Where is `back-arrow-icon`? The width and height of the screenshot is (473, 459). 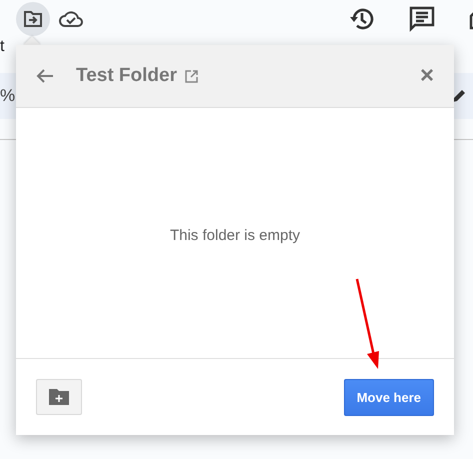
back-arrow-icon is located at coordinates (45, 76).